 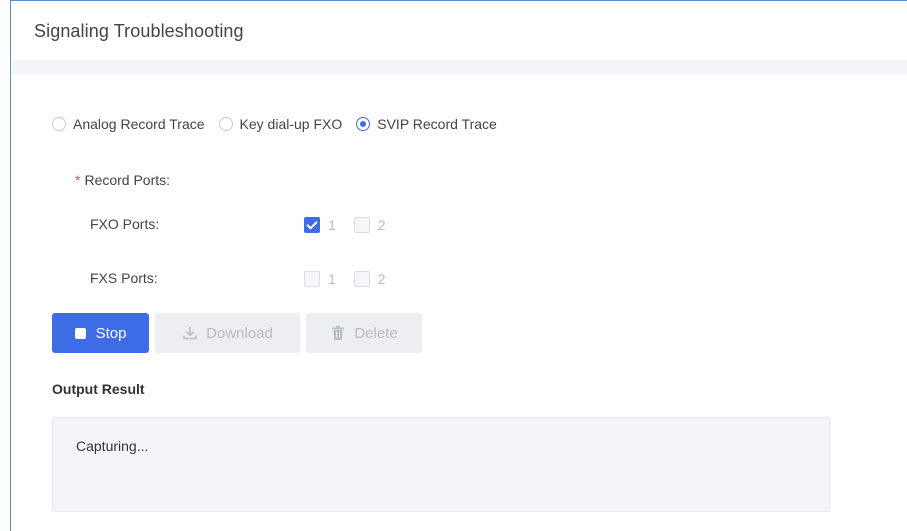 What do you see at coordinates (111, 333) in the screenshot?
I see `stop-button-label: Stop` at bounding box center [111, 333].